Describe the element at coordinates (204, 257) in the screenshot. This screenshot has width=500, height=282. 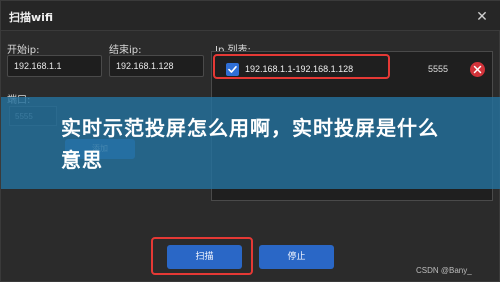
I see `scan-button: 扫描` at that location.